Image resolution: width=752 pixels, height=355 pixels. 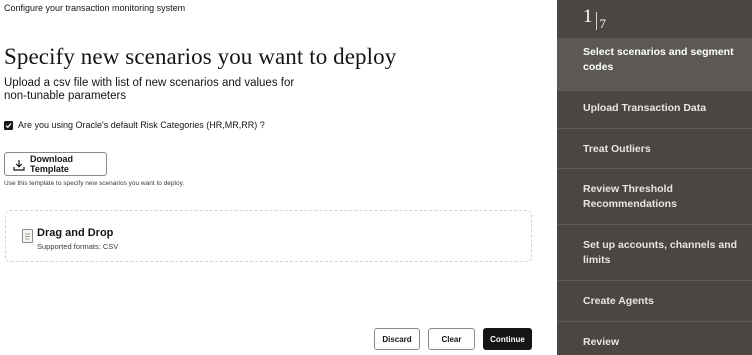 I want to click on step-create-agents: Create Agents, so click(x=654, y=301).